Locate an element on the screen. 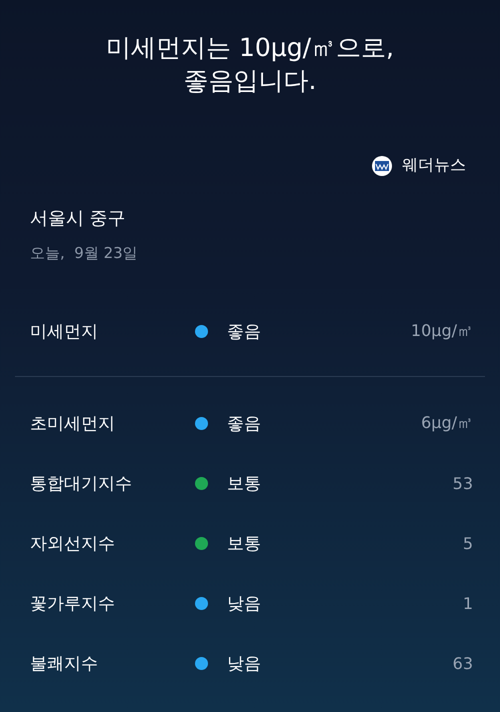 The height and width of the screenshot is (712, 500). headline: 미세먼지는 10μg/㎥으로, is located at coordinates (250, 48).